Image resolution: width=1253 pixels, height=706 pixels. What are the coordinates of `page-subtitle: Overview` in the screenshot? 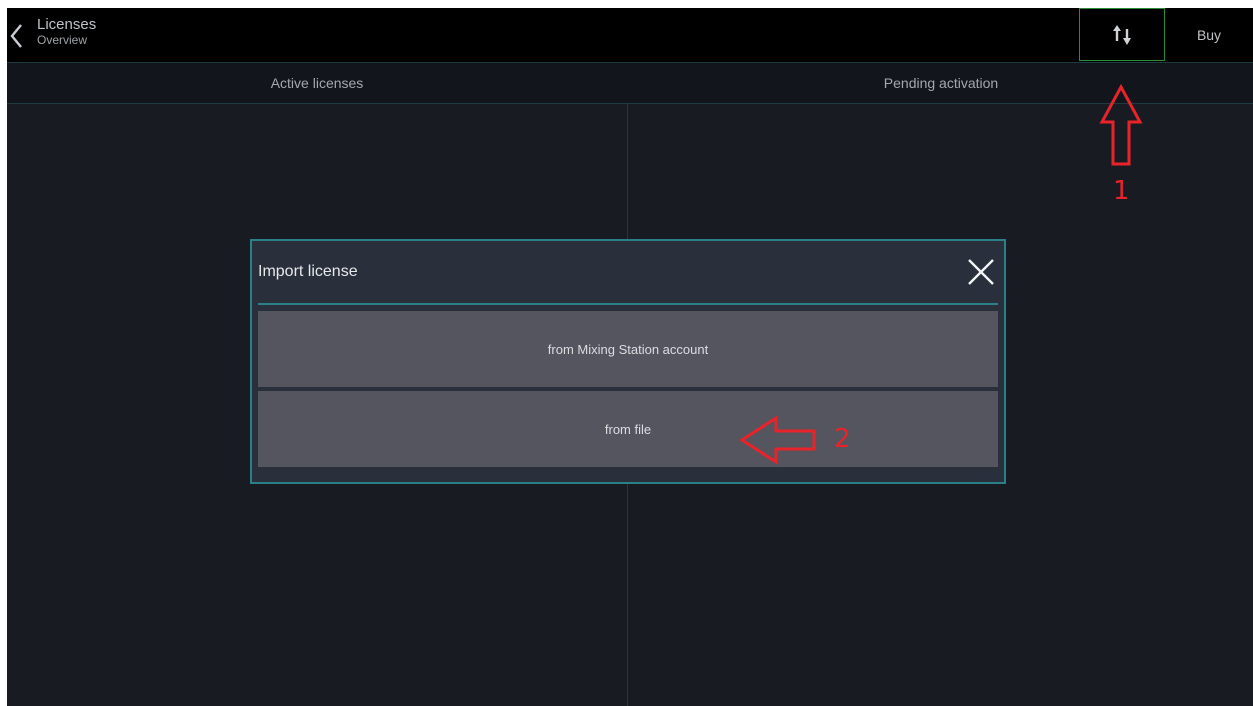 It's located at (62, 40).